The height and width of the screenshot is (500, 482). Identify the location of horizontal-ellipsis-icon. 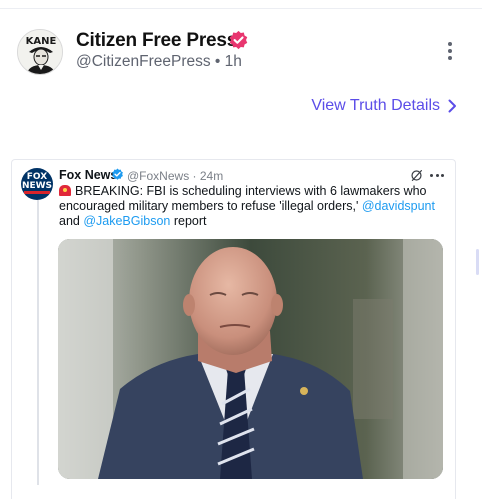
(431, 175).